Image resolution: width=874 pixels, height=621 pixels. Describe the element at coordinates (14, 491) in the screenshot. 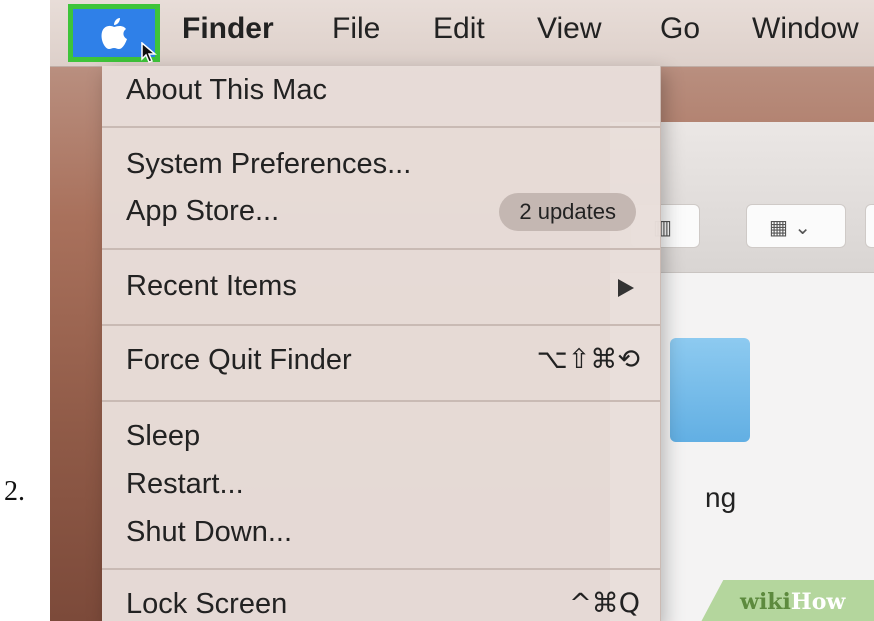

I see `step-number: 2.` at that location.